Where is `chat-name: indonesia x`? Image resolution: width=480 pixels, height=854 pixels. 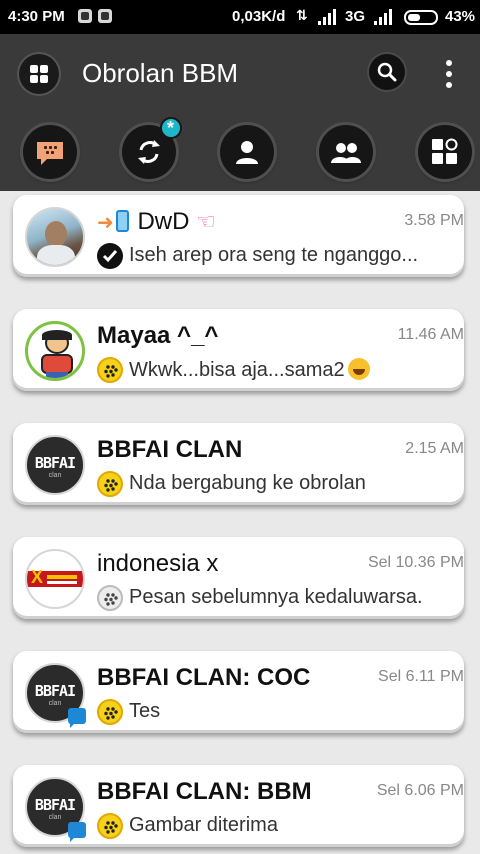 chat-name: indonesia x is located at coordinates (158, 563).